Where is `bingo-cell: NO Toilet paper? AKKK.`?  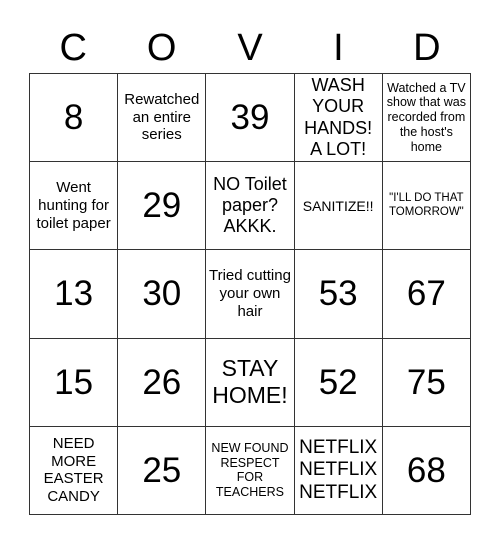
bingo-cell: NO Toilet paper? AKKK. is located at coordinates (250, 206).